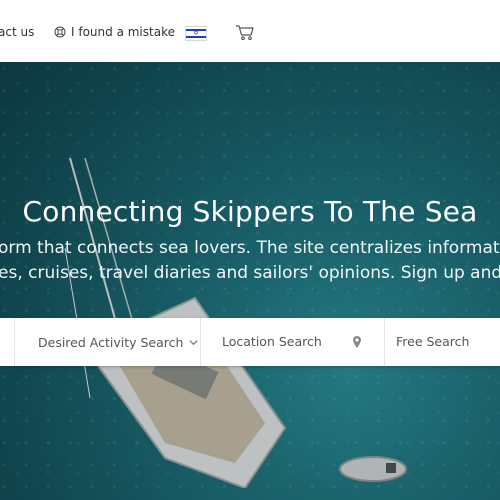 The width and height of the screenshot is (500, 500). I want to click on israel-flag-icon: ✡, so click(196, 33).